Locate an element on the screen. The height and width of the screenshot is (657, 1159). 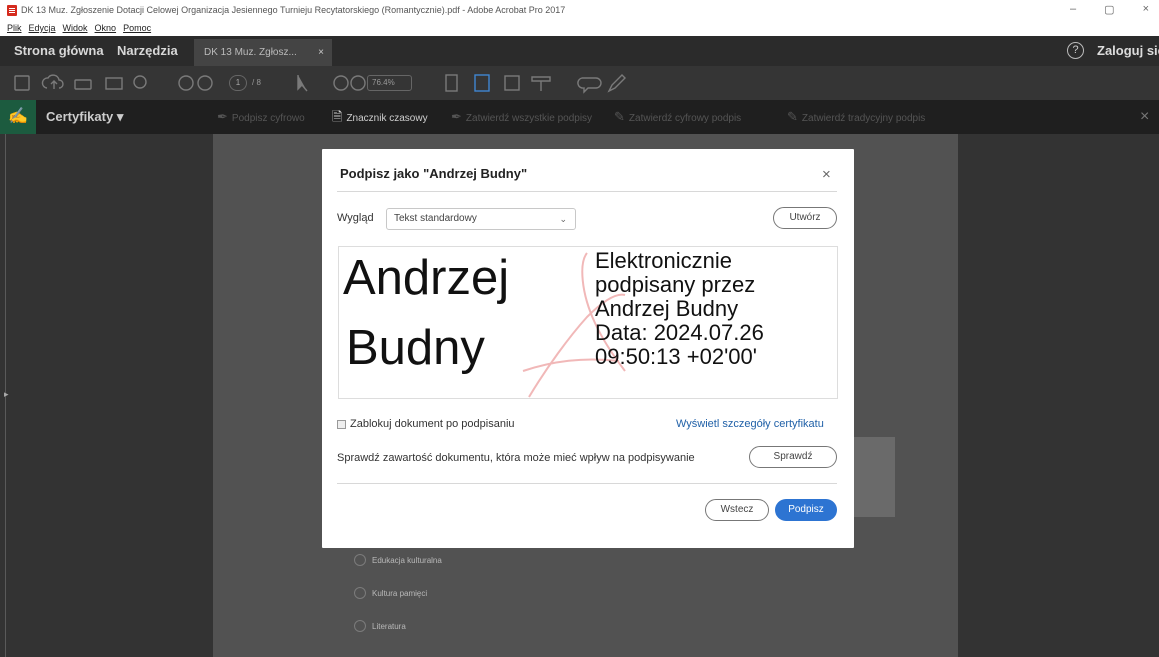
fit-page-icon is located at coordinates (451, 83).